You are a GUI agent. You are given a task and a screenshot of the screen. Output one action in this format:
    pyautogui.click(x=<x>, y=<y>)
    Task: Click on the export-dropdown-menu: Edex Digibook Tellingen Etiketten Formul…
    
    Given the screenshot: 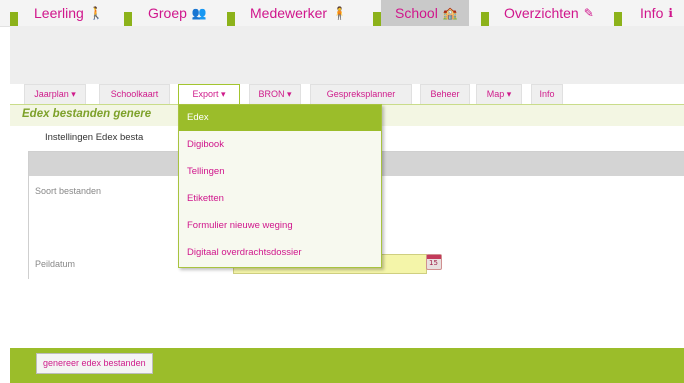 What is the action you would take?
    pyautogui.click(x=280, y=186)
    